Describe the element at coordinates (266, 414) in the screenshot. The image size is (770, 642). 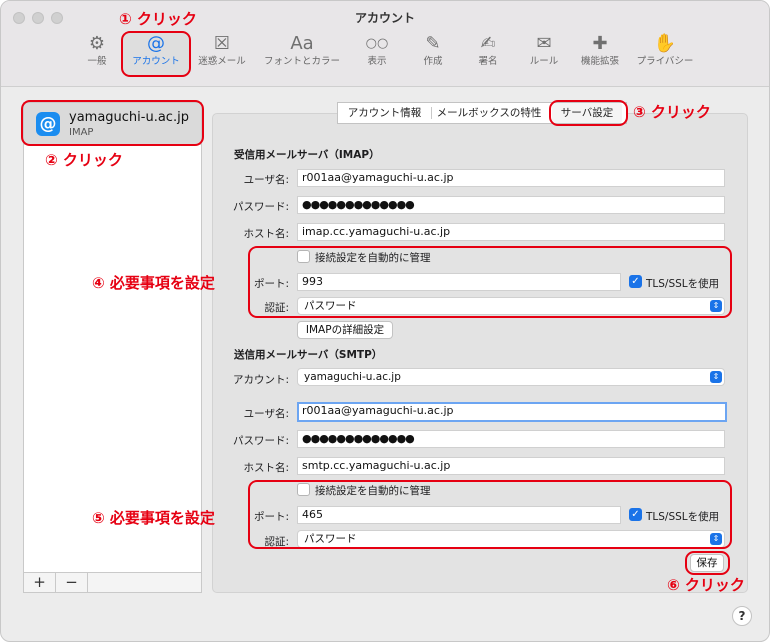
I see `outgoing-username-label: ユーザ名:` at that location.